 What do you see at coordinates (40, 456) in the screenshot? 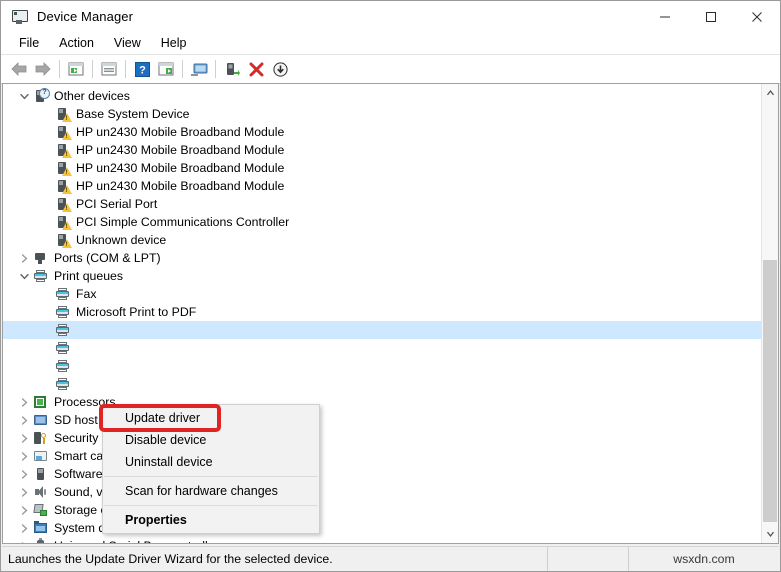
I see `smart-card-icon` at bounding box center [40, 456].